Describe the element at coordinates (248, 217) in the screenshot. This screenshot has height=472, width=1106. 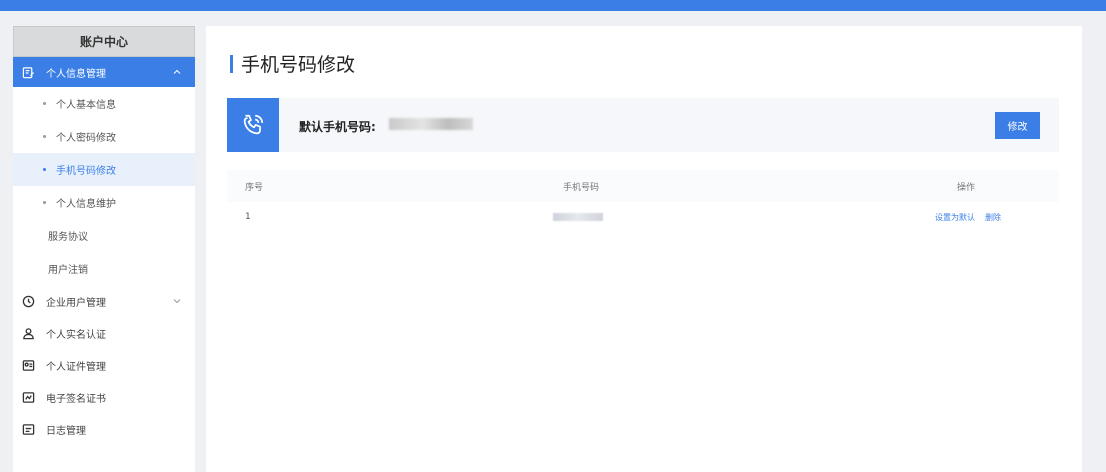
I see `row-index: 1` at that location.